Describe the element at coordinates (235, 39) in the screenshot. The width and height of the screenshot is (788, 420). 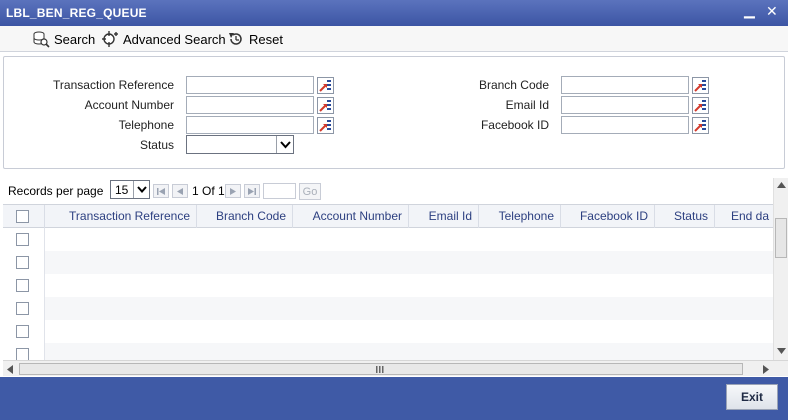
I see `reset-icon` at that location.